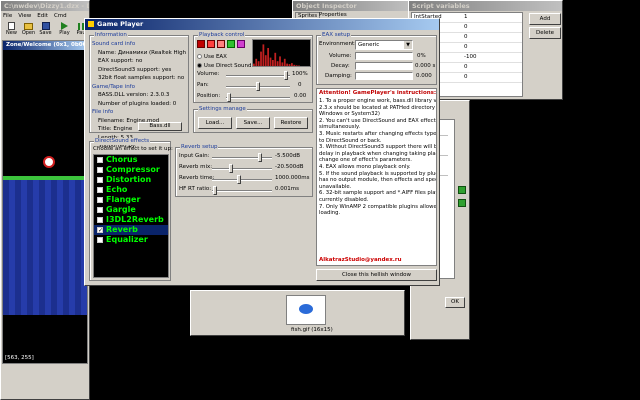  I want to click on effect-name: Reverb, so click(122, 229).